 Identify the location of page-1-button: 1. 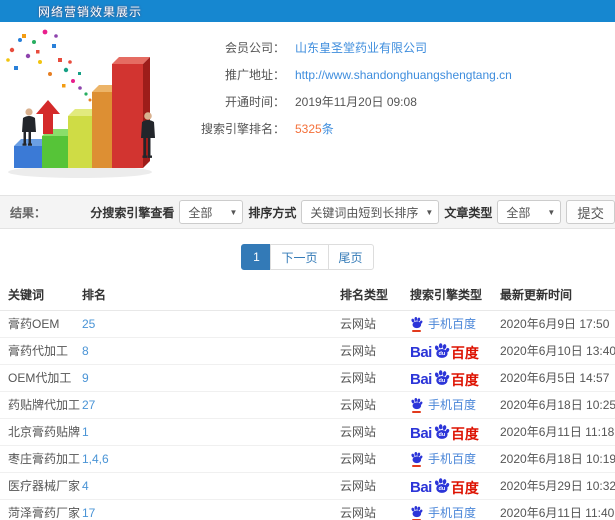
(256, 257).